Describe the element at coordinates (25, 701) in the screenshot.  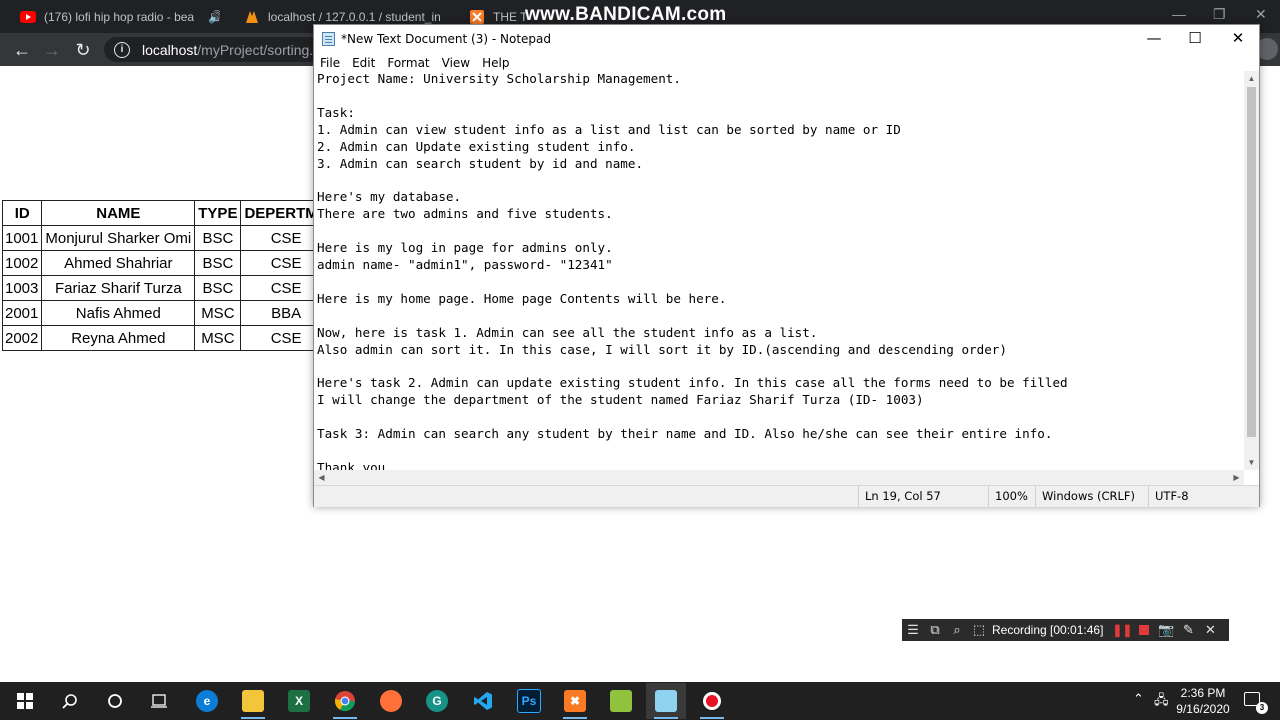
I see `start-button` at that location.